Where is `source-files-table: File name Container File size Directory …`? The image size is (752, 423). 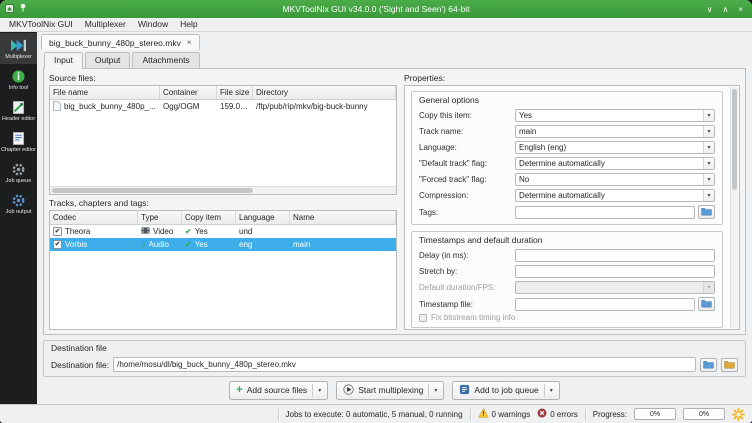 source-files-table: File name Container File size Directory … is located at coordinates (223, 140).